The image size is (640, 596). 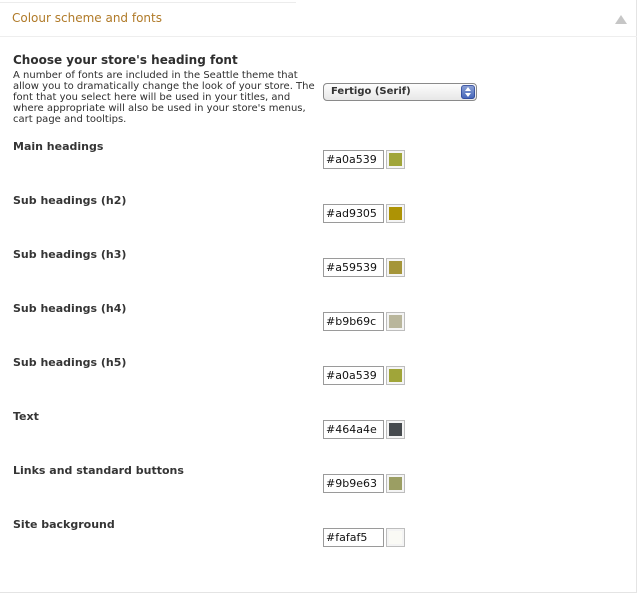 I want to click on color-setting-site-background: Site background, so click(x=318, y=545).